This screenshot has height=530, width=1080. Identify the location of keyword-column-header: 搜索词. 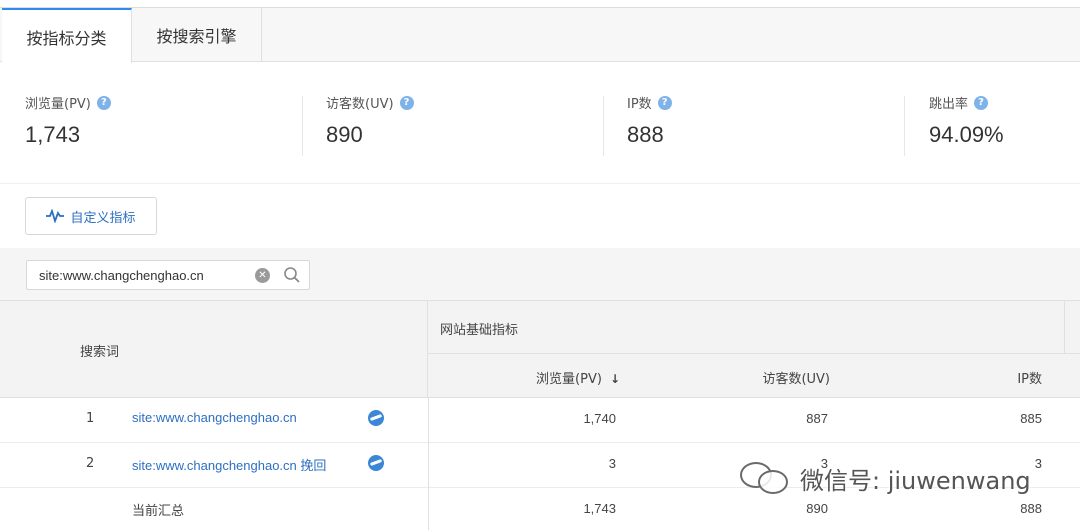
(214, 349).